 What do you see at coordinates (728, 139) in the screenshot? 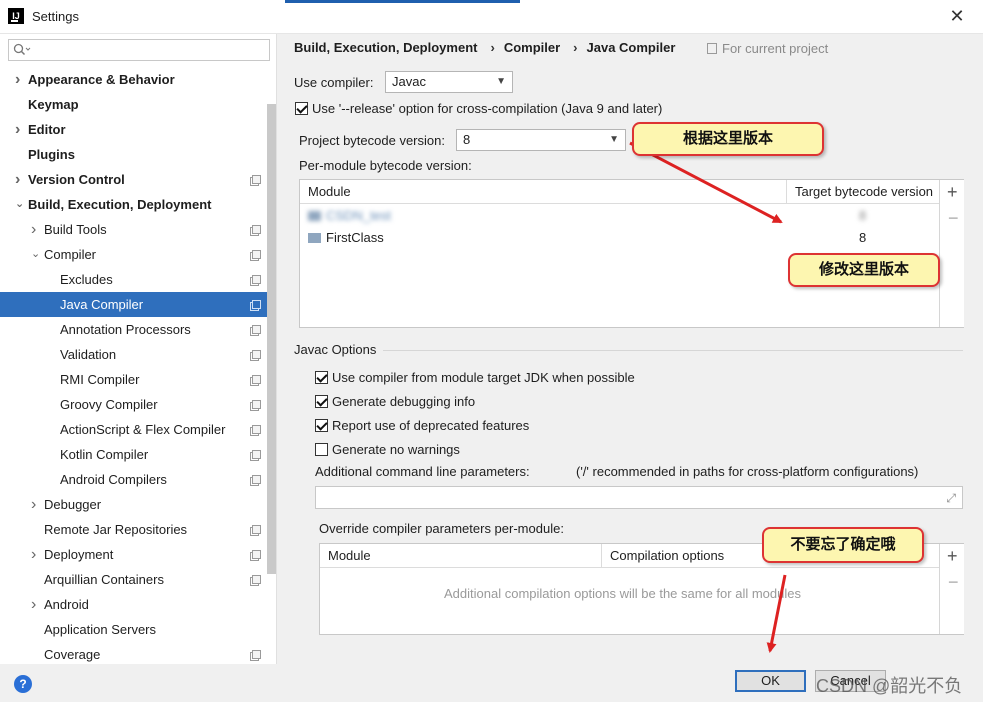
I see `callout-check-version: 根据这里版本` at bounding box center [728, 139].